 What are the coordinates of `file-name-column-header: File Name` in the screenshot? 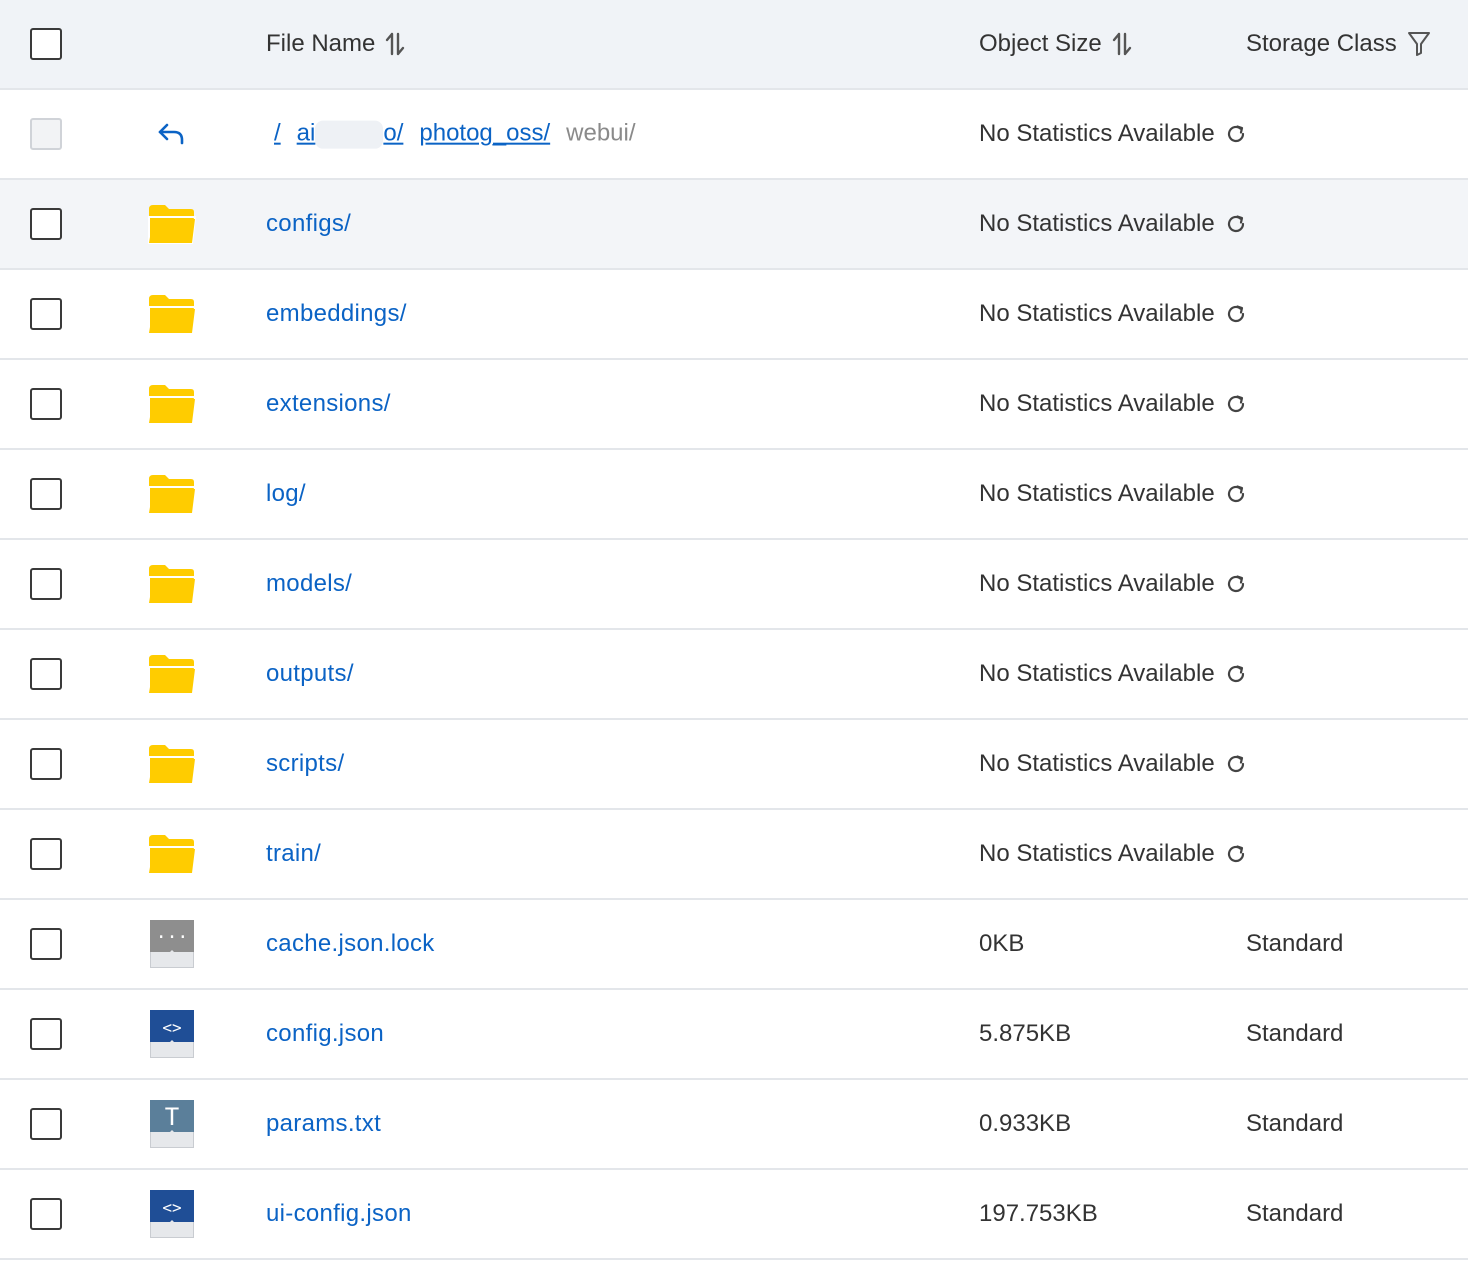 It's located at (335, 44).